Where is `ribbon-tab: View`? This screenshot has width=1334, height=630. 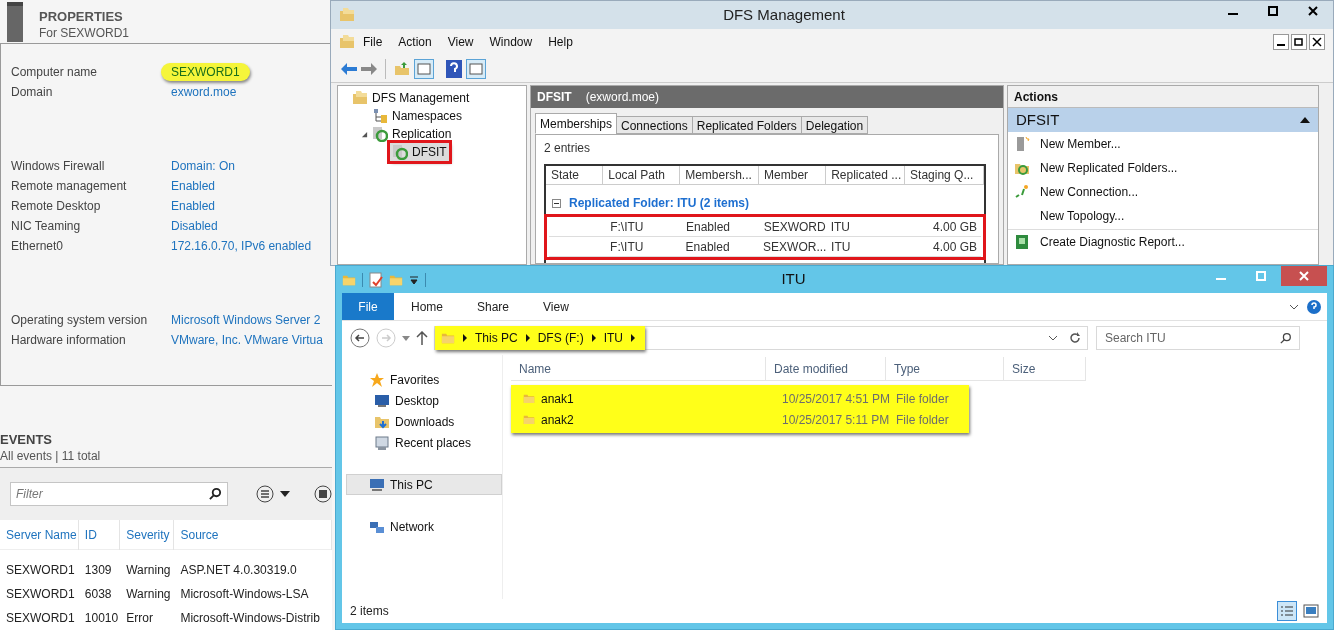 ribbon-tab: View is located at coordinates (556, 306).